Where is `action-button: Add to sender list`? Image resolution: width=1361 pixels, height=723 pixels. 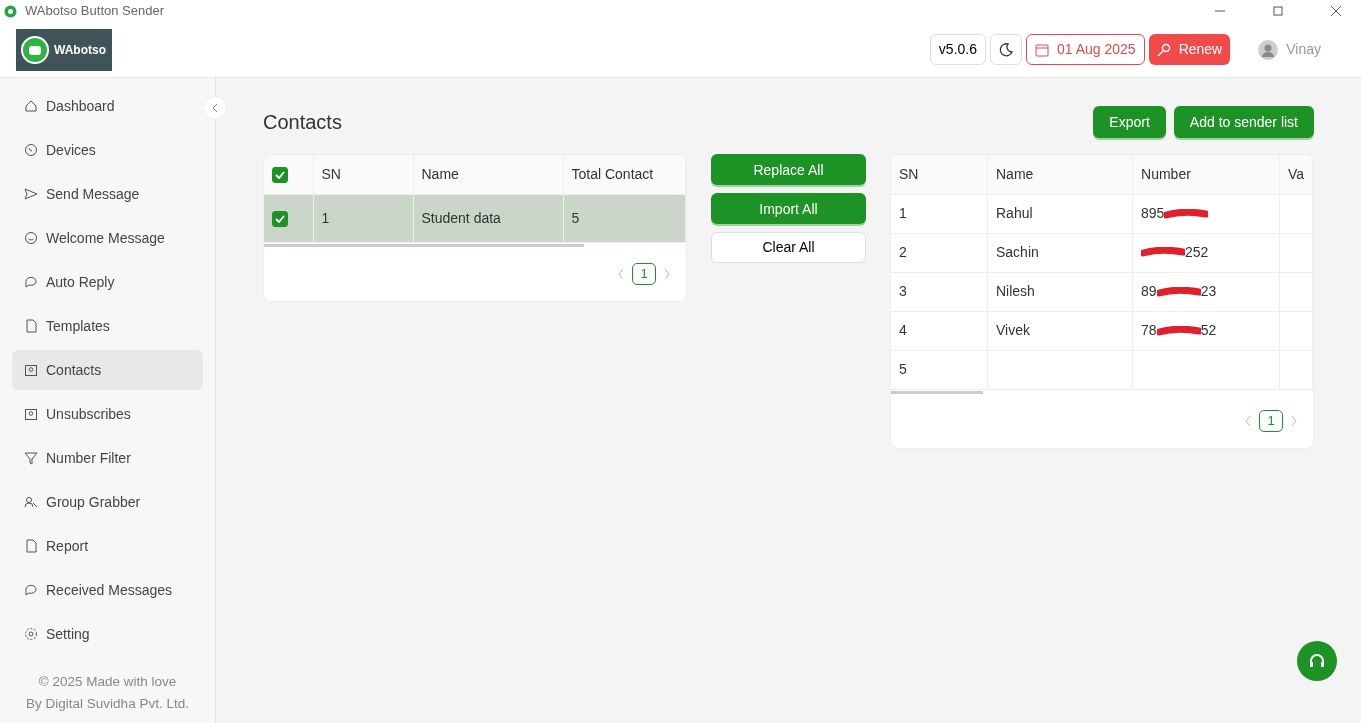
action-button: Add to sender list is located at coordinates (1243, 122).